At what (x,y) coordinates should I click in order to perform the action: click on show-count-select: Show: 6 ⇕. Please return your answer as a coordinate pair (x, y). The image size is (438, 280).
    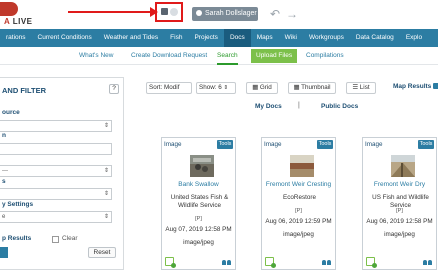
    Looking at the image, I should click on (216, 88).